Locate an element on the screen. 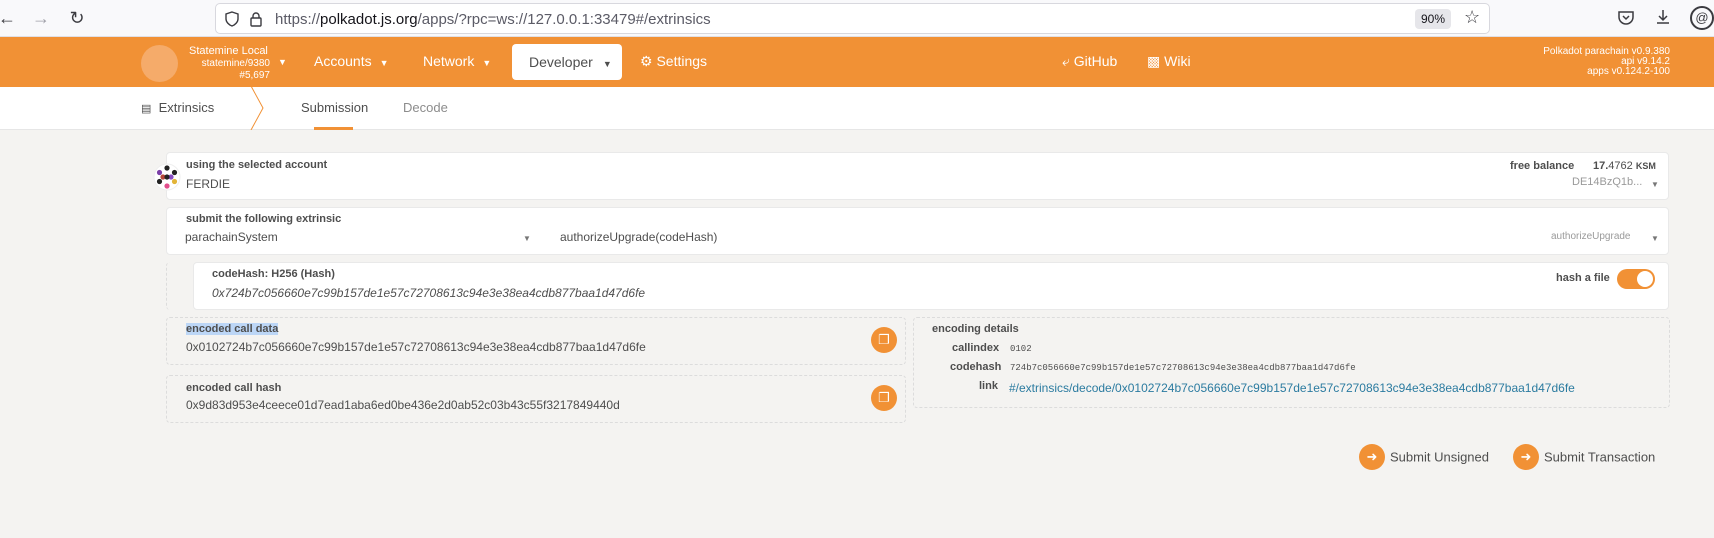 The height and width of the screenshot is (538, 1714). block-number: #5,697 is located at coordinates (254, 75).